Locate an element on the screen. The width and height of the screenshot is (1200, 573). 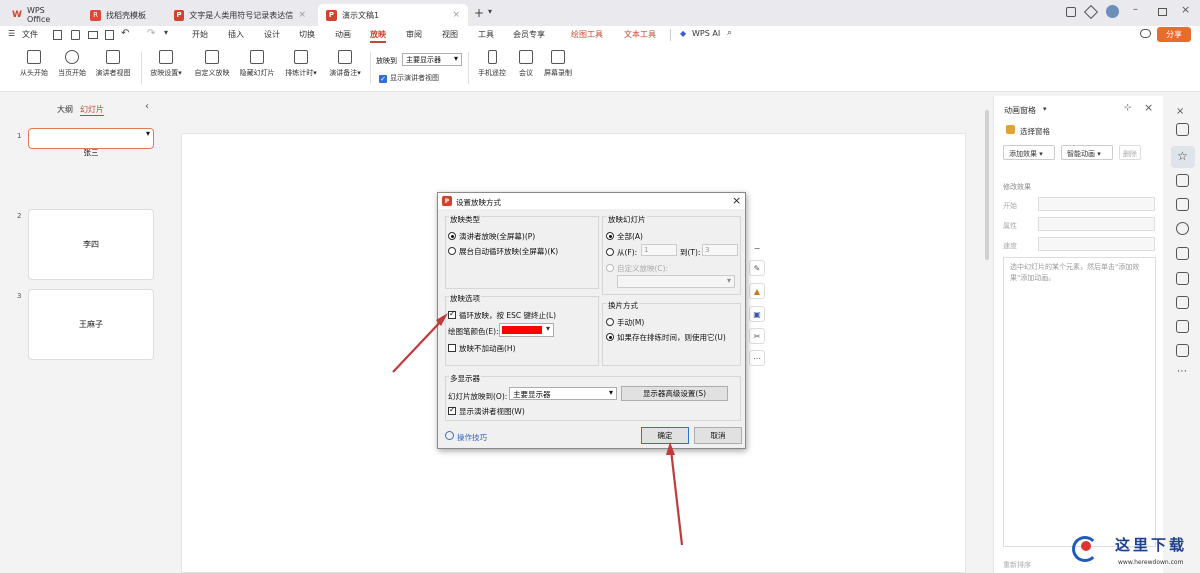
radio-from: 从(F): is located at coordinates (621, 252).